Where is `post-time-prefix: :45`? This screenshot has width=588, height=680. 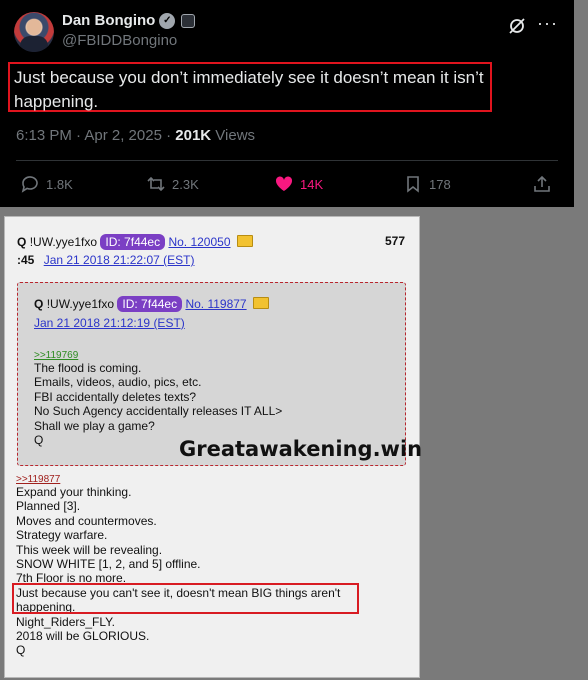 post-time-prefix: :45 is located at coordinates (26, 260).